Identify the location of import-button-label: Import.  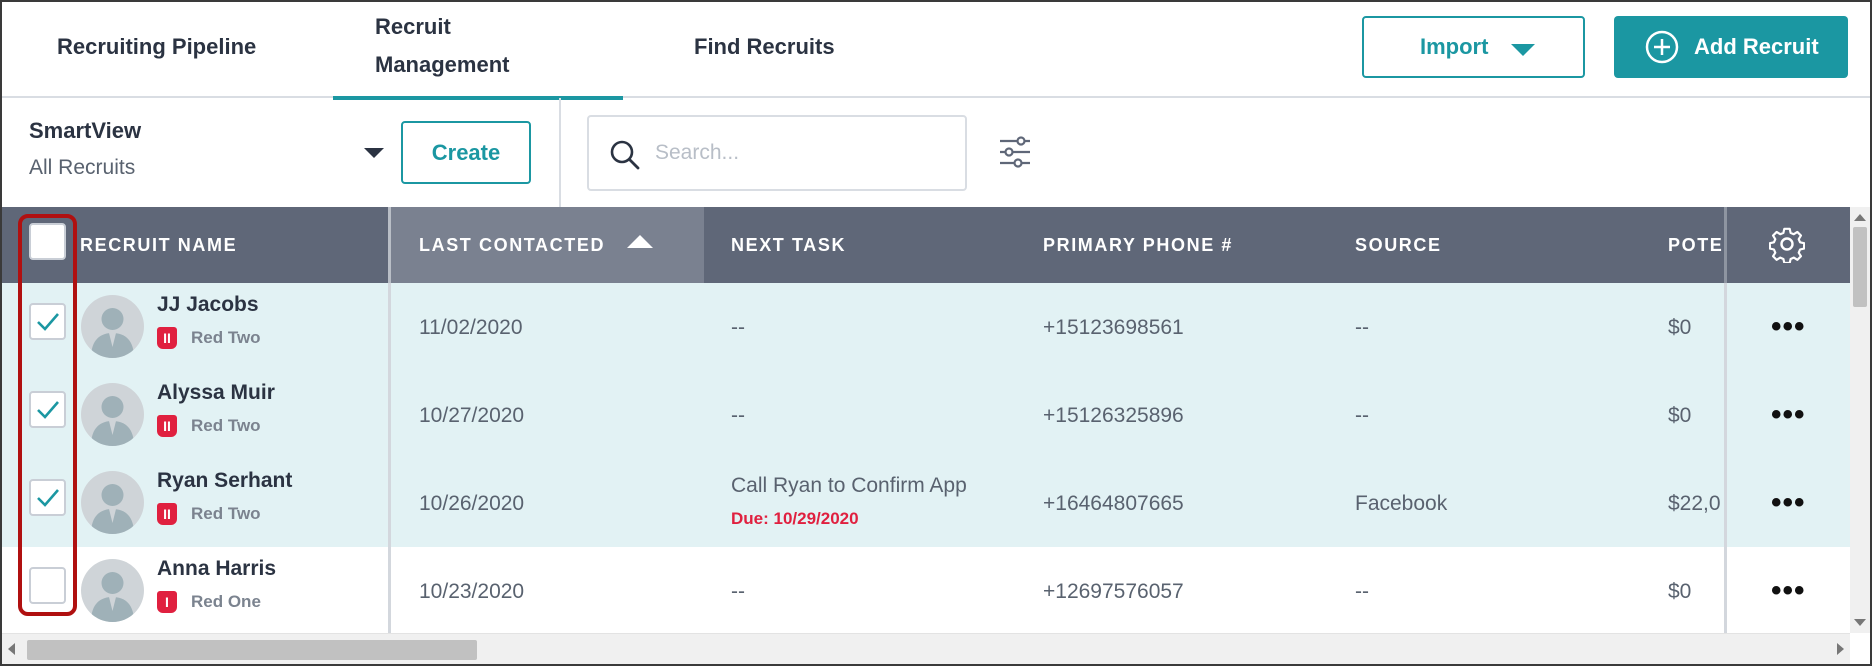
(1454, 46).